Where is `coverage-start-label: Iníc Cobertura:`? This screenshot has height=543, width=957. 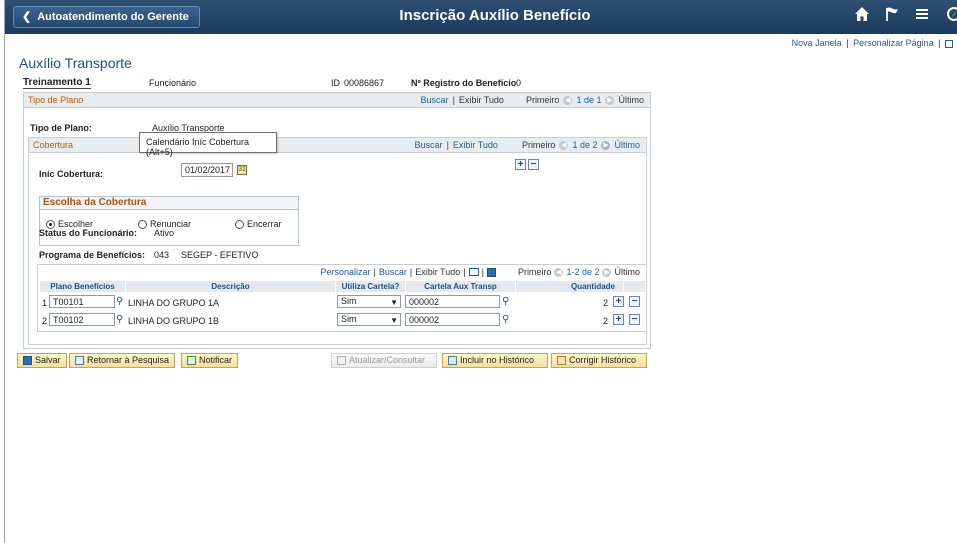
coverage-start-label: Iníc Cobertura: is located at coordinates (71, 174).